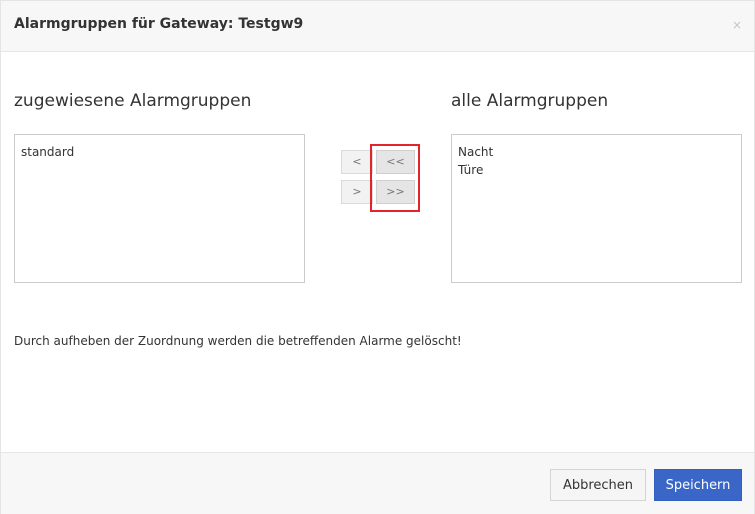  What do you see at coordinates (598, 485) in the screenshot?
I see `cancel-button: Abbrechen` at bounding box center [598, 485].